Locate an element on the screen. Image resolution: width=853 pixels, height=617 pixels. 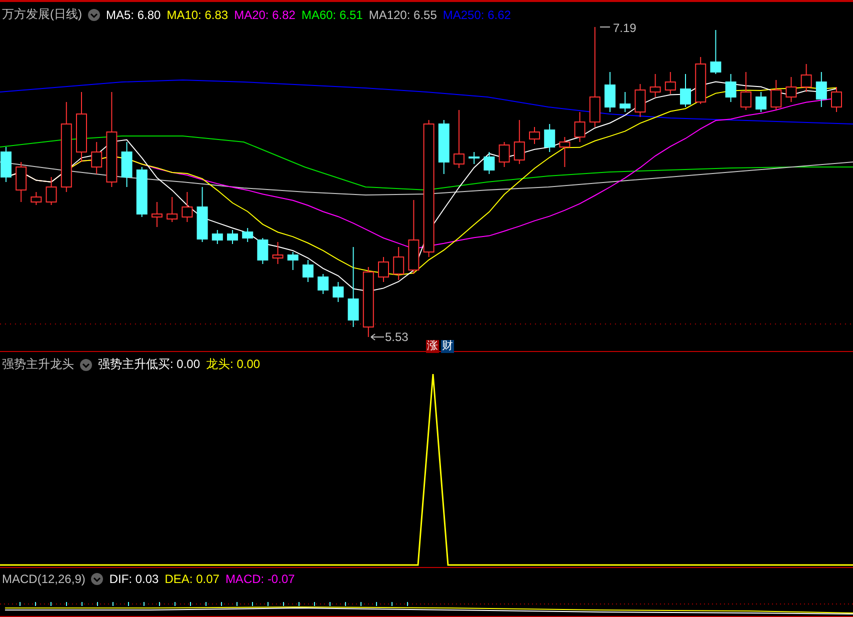
price-low-label: 5.53 is located at coordinates (396, 337).